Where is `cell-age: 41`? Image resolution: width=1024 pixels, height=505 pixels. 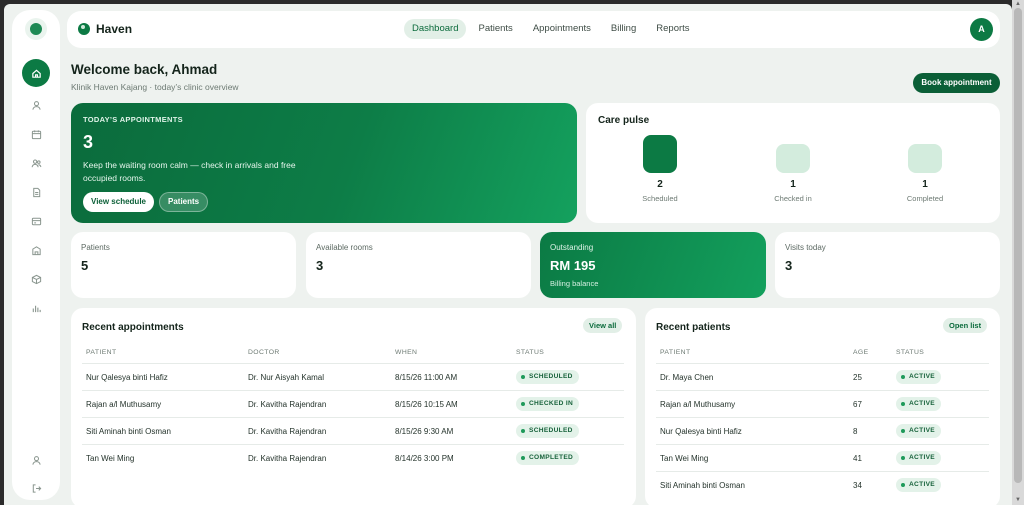
cell-age: 41 is located at coordinates (857, 458).